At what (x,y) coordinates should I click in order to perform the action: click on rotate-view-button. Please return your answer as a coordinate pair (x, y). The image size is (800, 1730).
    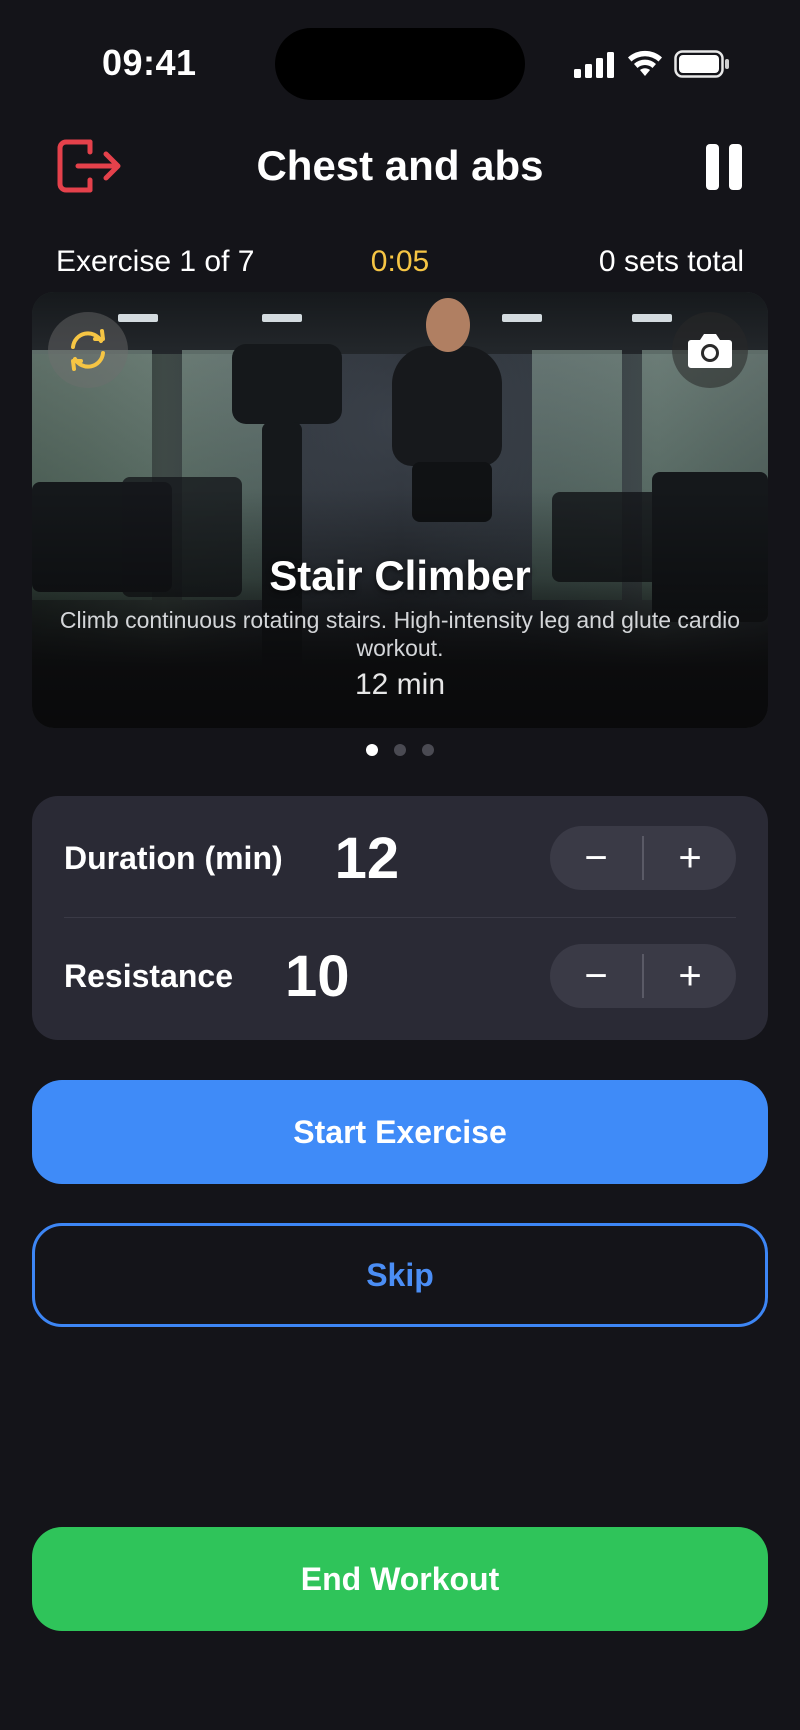
    Looking at the image, I should click on (88, 350).